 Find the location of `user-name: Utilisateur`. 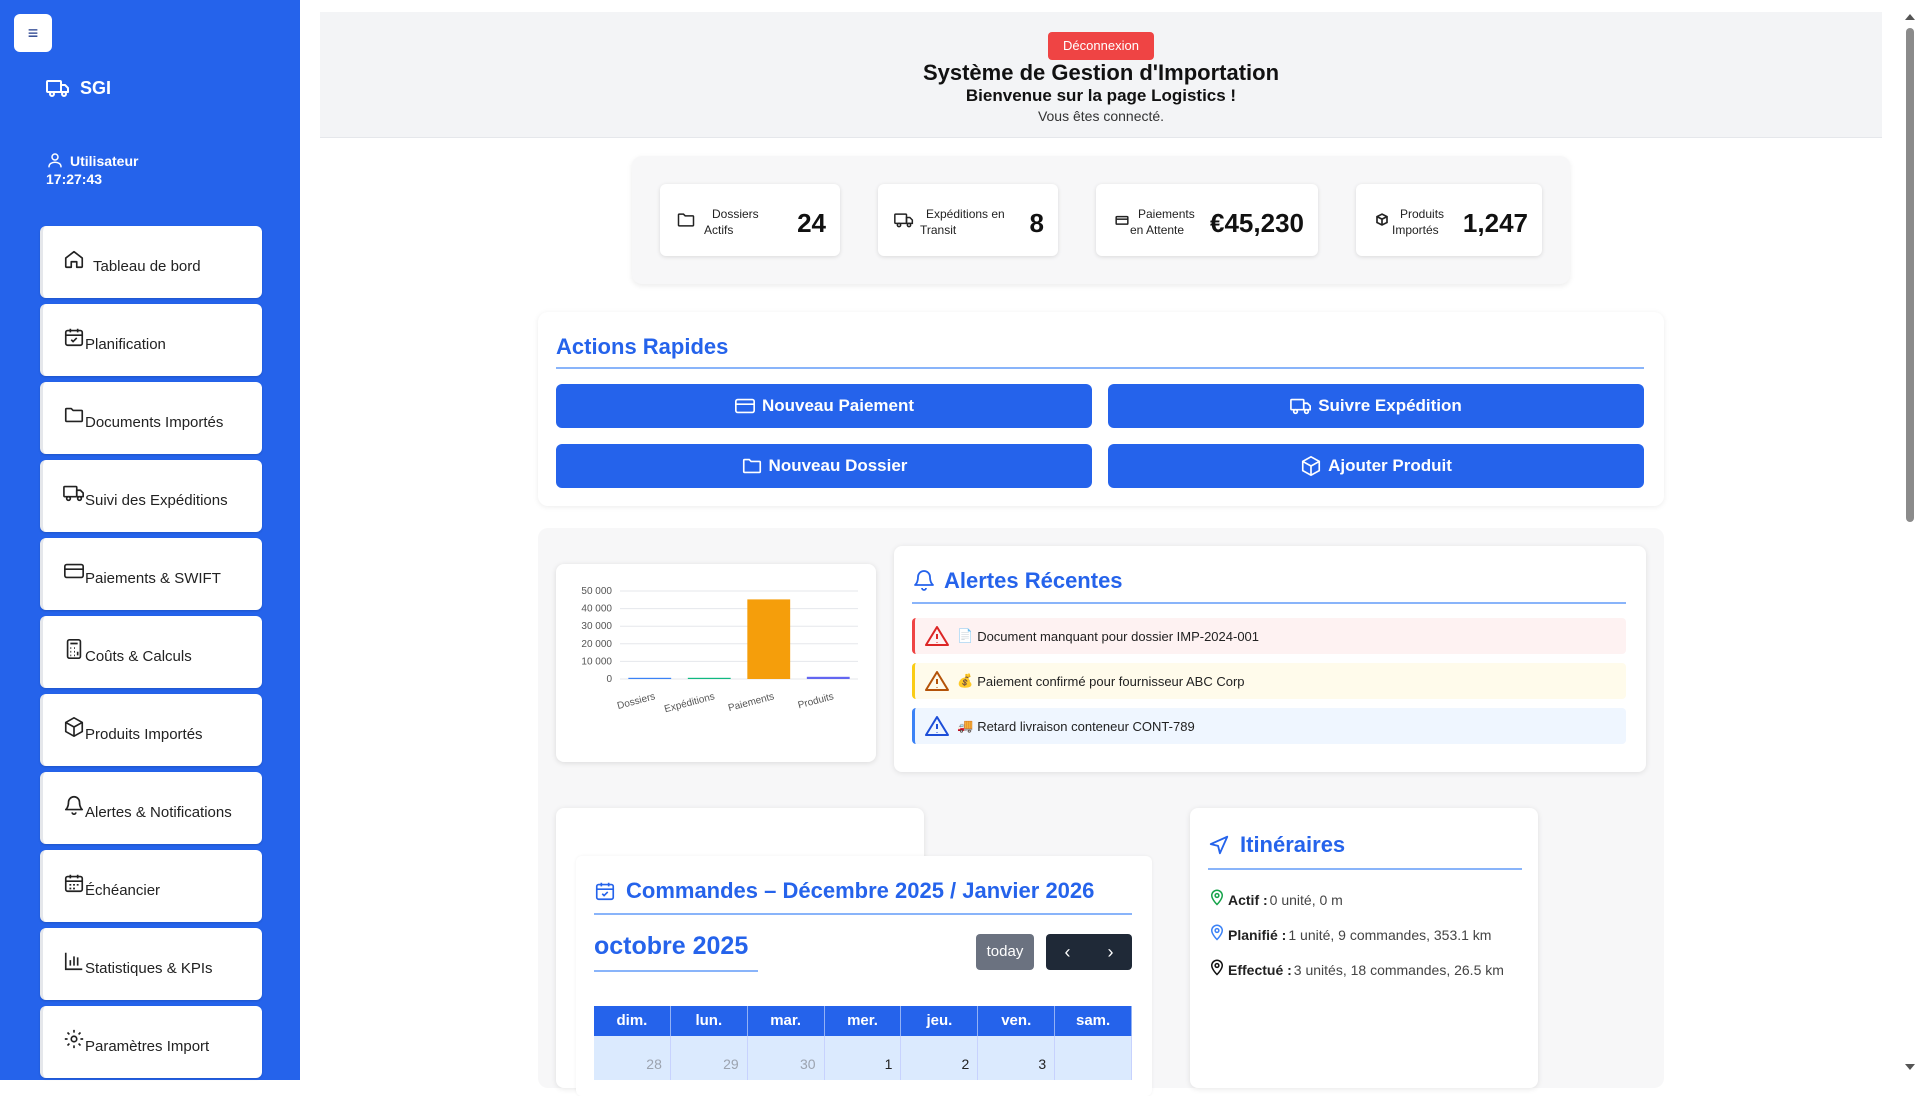

user-name: Utilisateur is located at coordinates (104, 161).